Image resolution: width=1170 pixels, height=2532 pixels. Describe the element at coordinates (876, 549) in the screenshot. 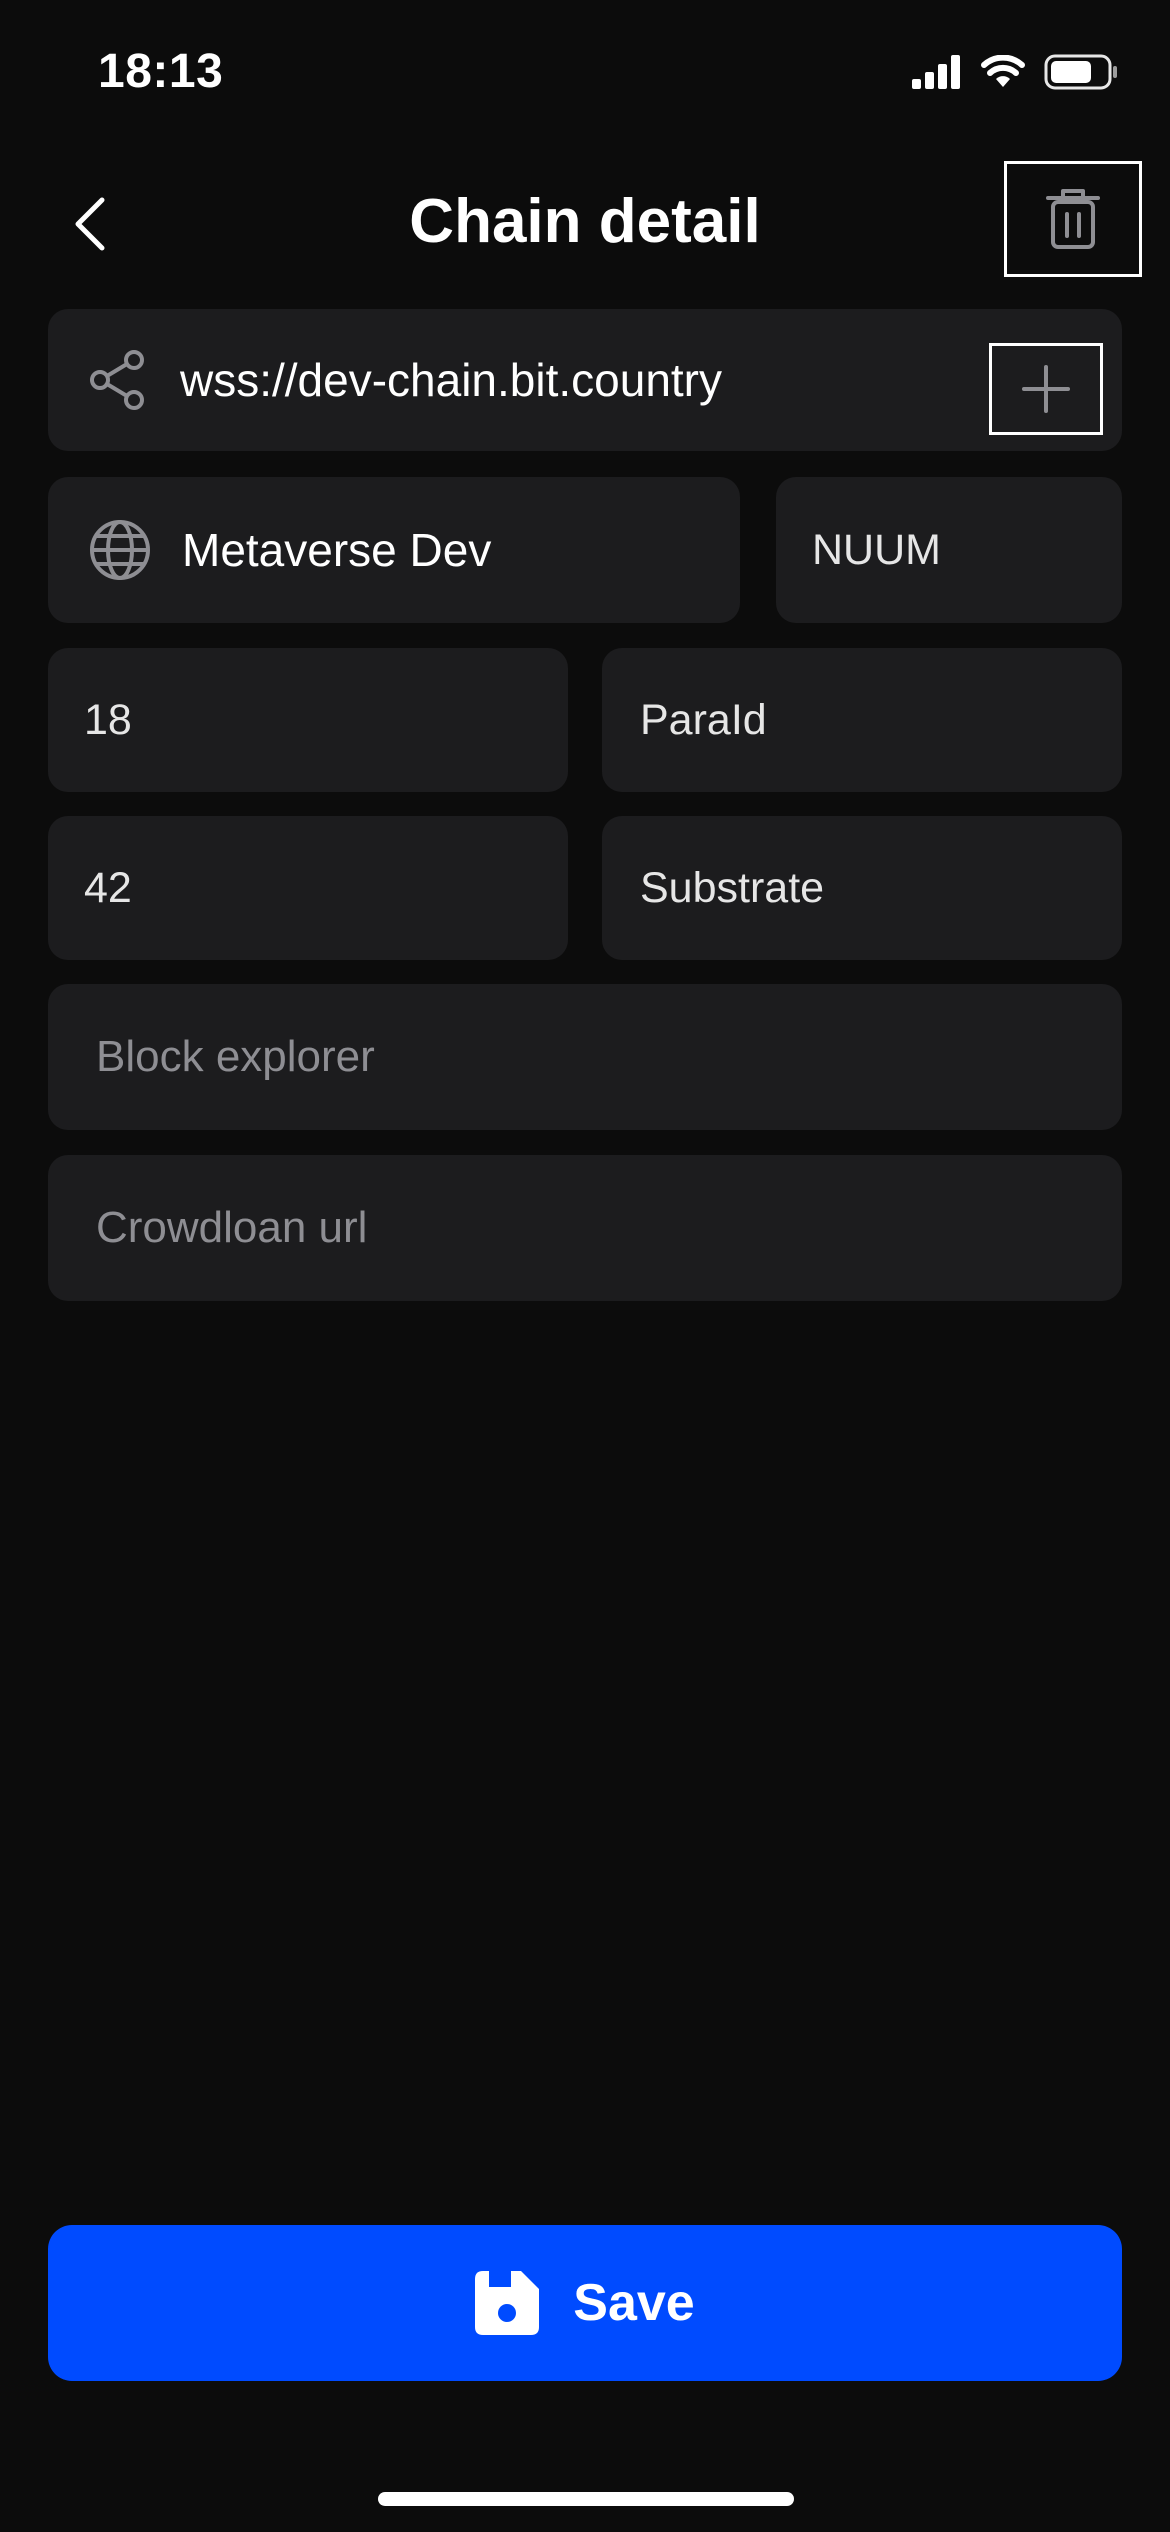

I see `symbol-value: NUUM` at that location.